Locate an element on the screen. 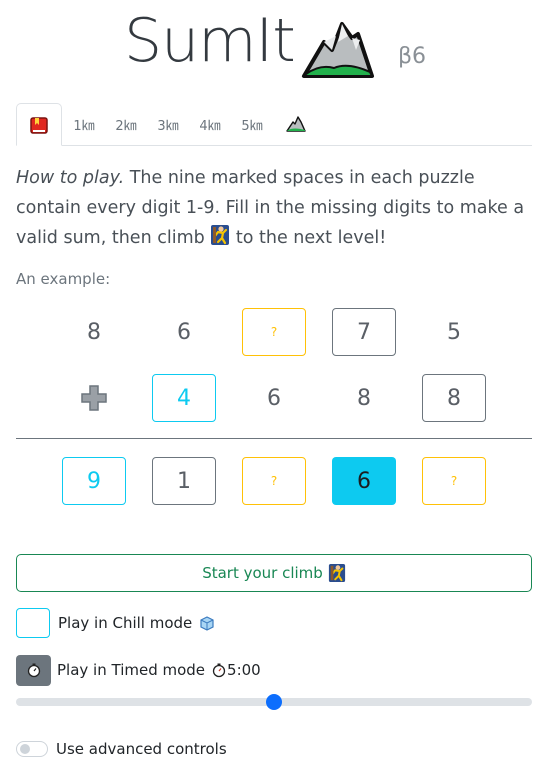  tab-5km: 5㎞ is located at coordinates (252, 124).